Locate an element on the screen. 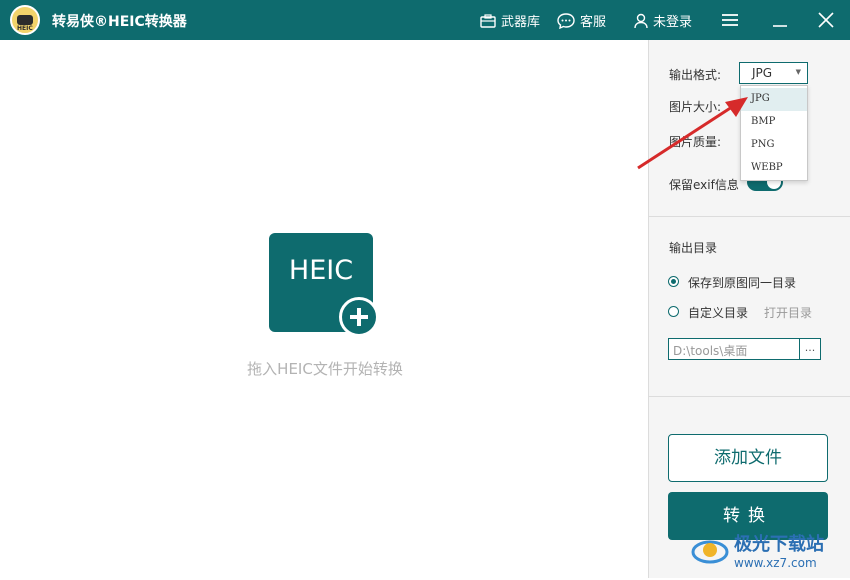  service-label: 客服 is located at coordinates (593, 22).